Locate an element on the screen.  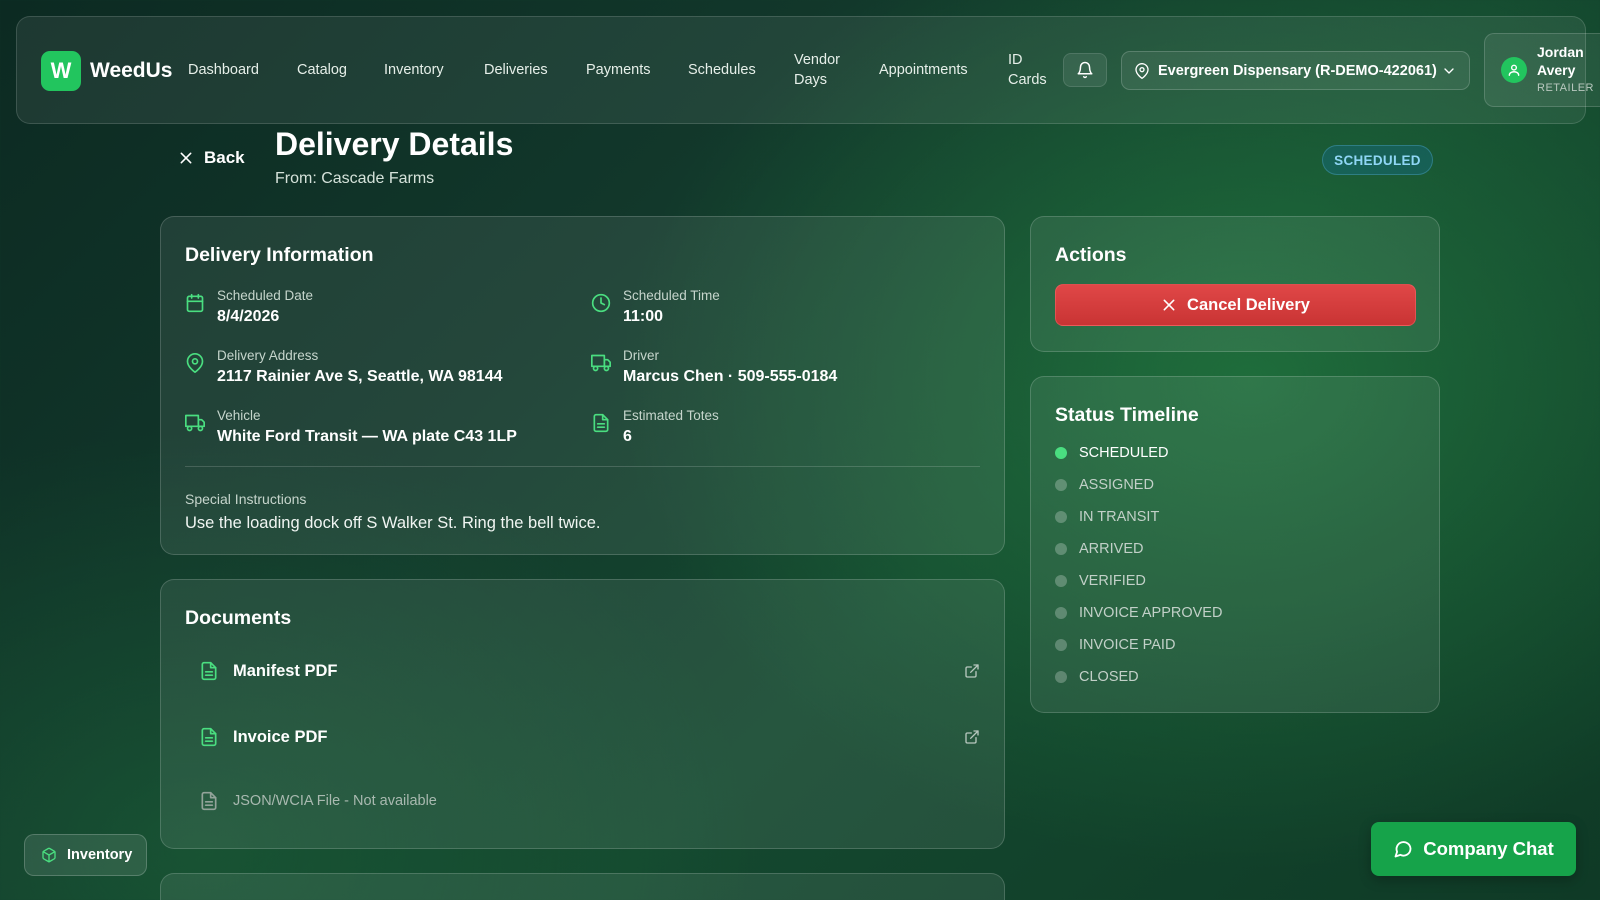
timeline-label: ARRIVED is located at coordinates (1111, 549).